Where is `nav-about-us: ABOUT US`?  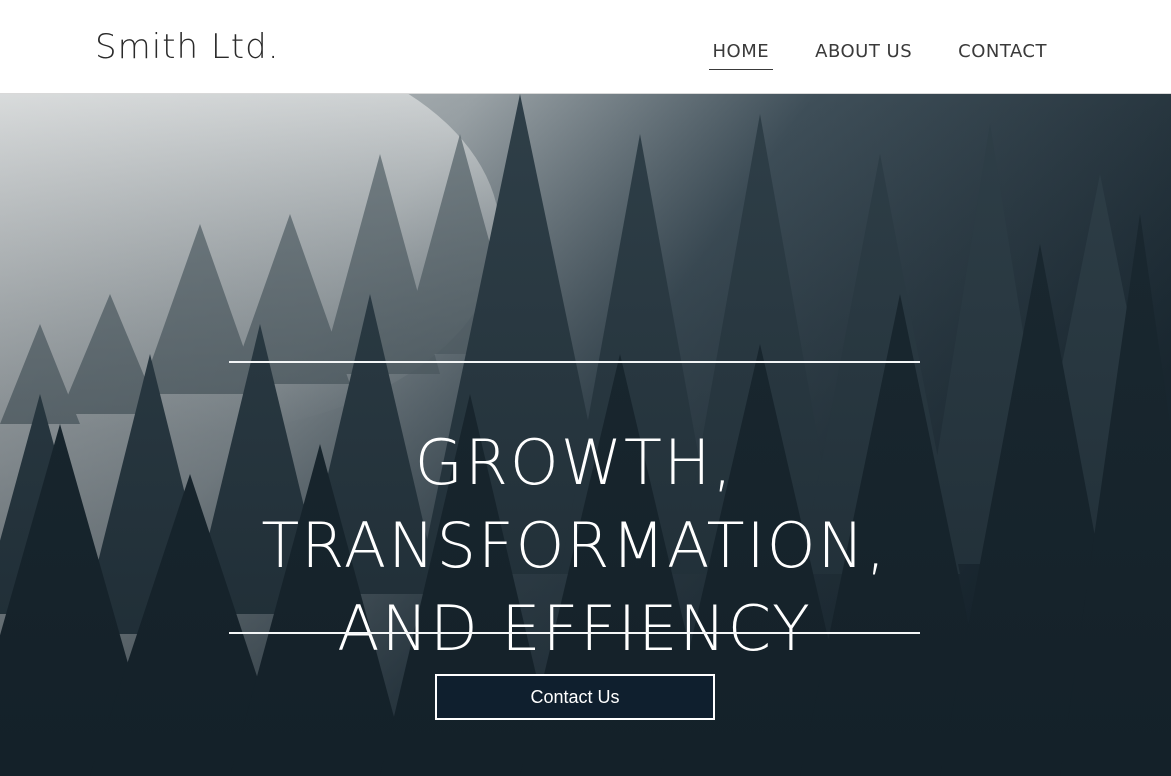 nav-about-us: ABOUT US is located at coordinates (863, 55).